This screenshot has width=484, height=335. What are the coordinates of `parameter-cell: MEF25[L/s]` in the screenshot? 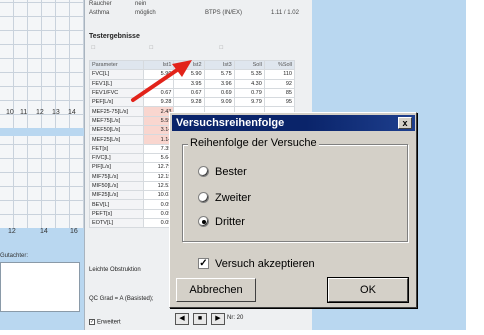 It's located at (116, 139).